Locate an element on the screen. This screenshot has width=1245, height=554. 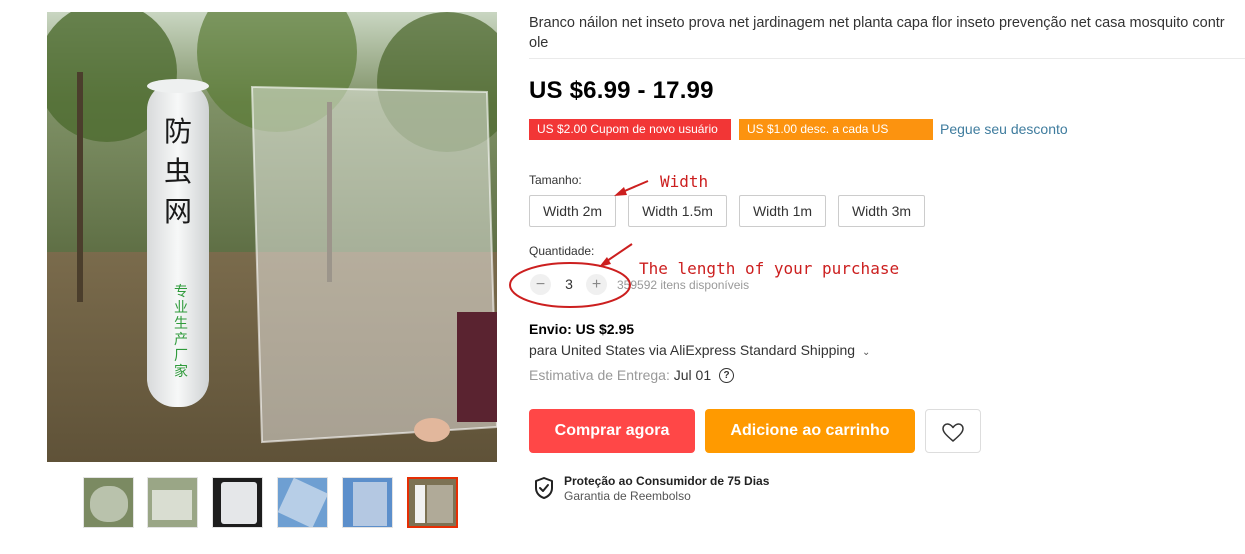
roll-char: 网 is located at coordinates (177, 211).